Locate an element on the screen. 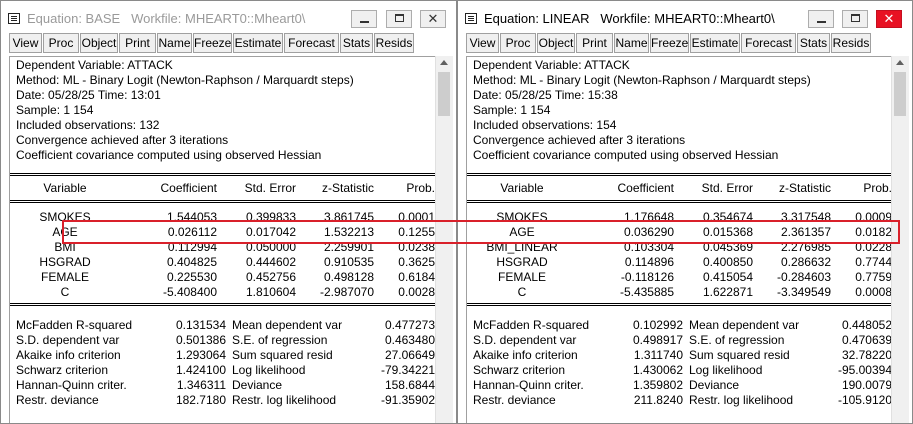  stat-cell: 32.78220 is located at coordinates (866, 355).